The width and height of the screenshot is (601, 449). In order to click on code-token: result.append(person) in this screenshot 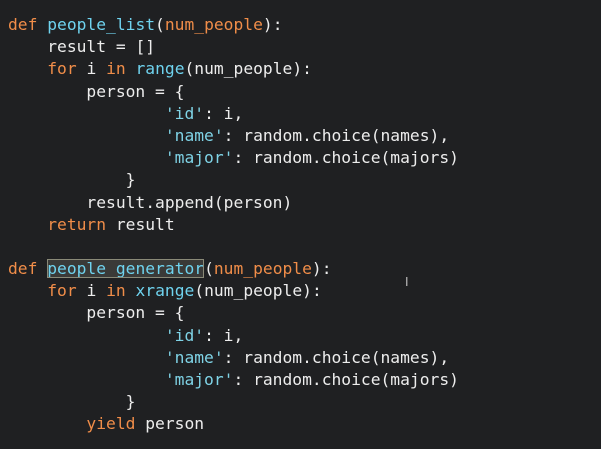, I will do `click(189, 202)`.